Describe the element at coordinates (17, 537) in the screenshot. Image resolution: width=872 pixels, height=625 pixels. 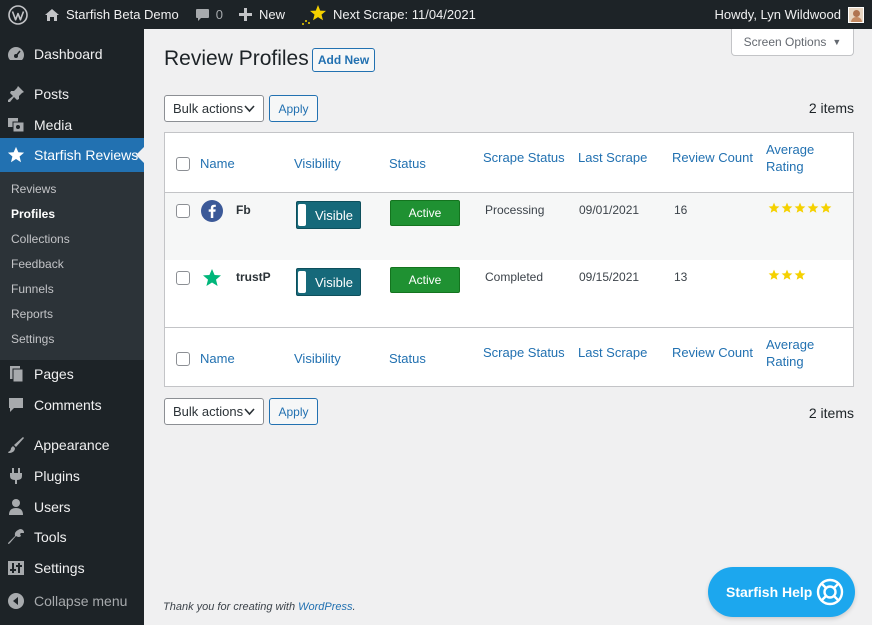
I see `wrench-icon` at that location.